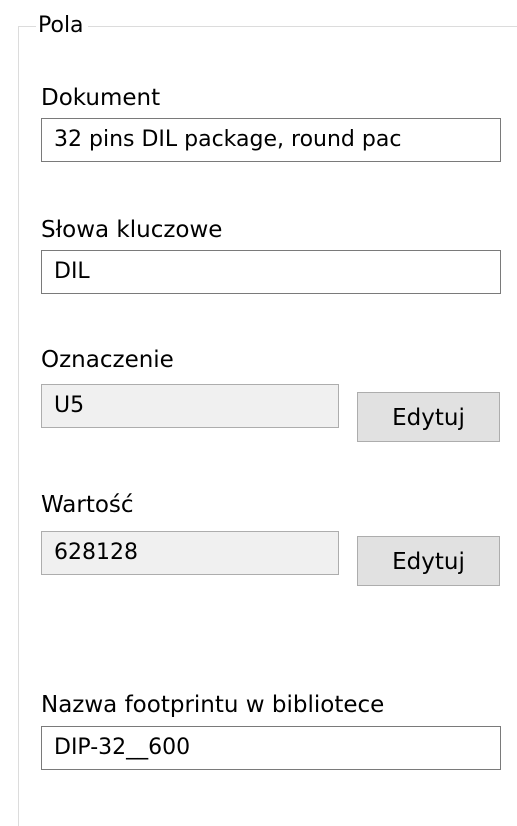 This screenshot has width=517, height=826. I want to click on oznaczenie-label: Oznaczenie, so click(107, 360).